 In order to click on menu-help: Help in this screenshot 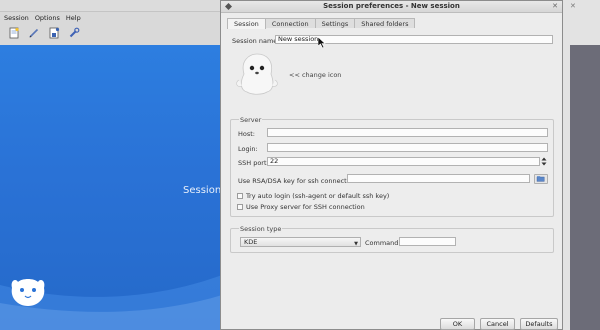, I will do `click(73, 18)`.